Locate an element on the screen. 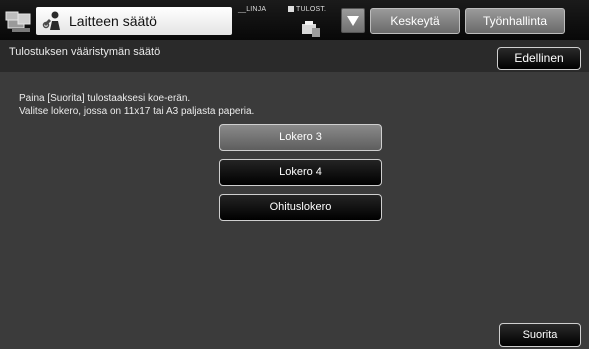 The width and height of the screenshot is (589, 349). execute-button: Suorita is located at coordinates (540, 335).